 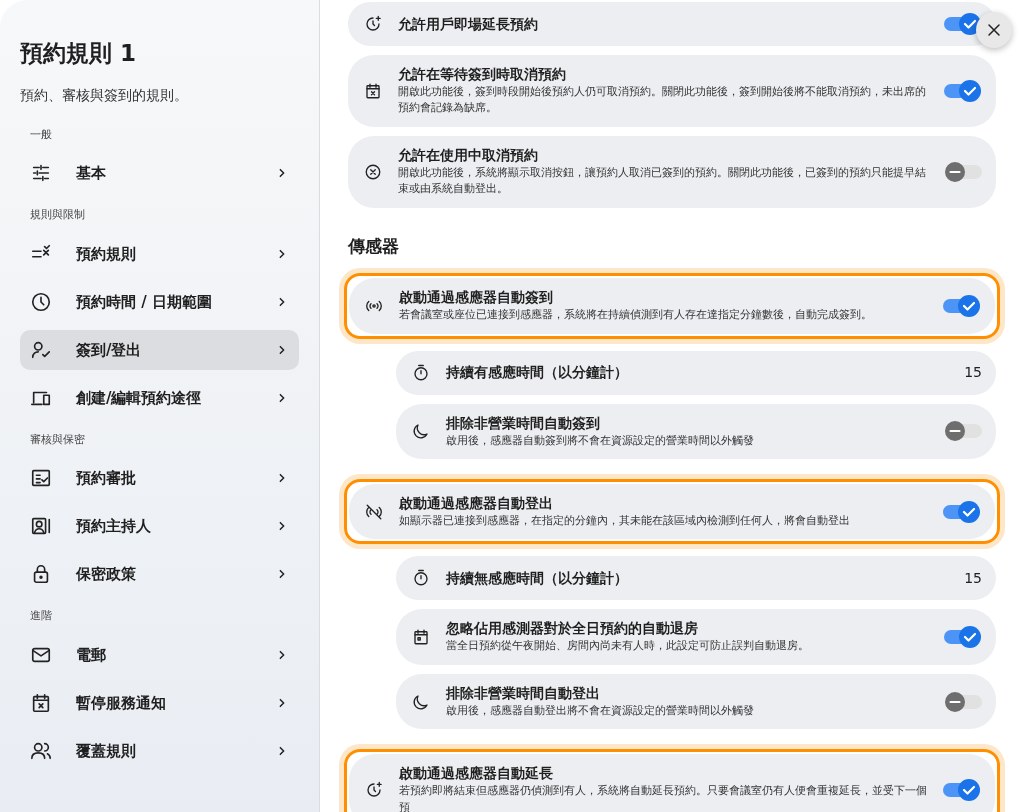 I want to click on setting-description: 若預約即將結束但感應器仍偵測到有人，系統將自動延長預約。只要會議室仍有人便會重複延長，並受下一個預, so click(x=663, y=797).